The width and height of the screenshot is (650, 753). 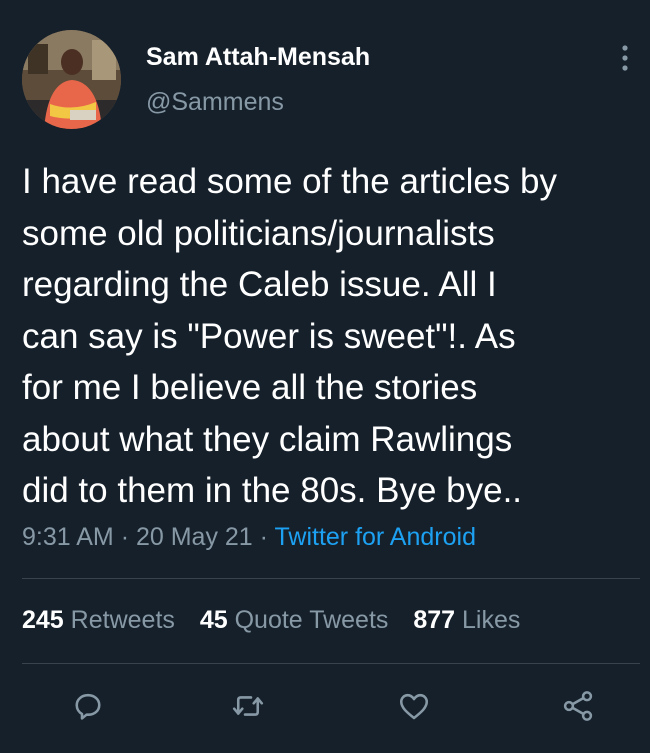 I want to click on user-handle: @Sammens, so click(x=215, y=102).